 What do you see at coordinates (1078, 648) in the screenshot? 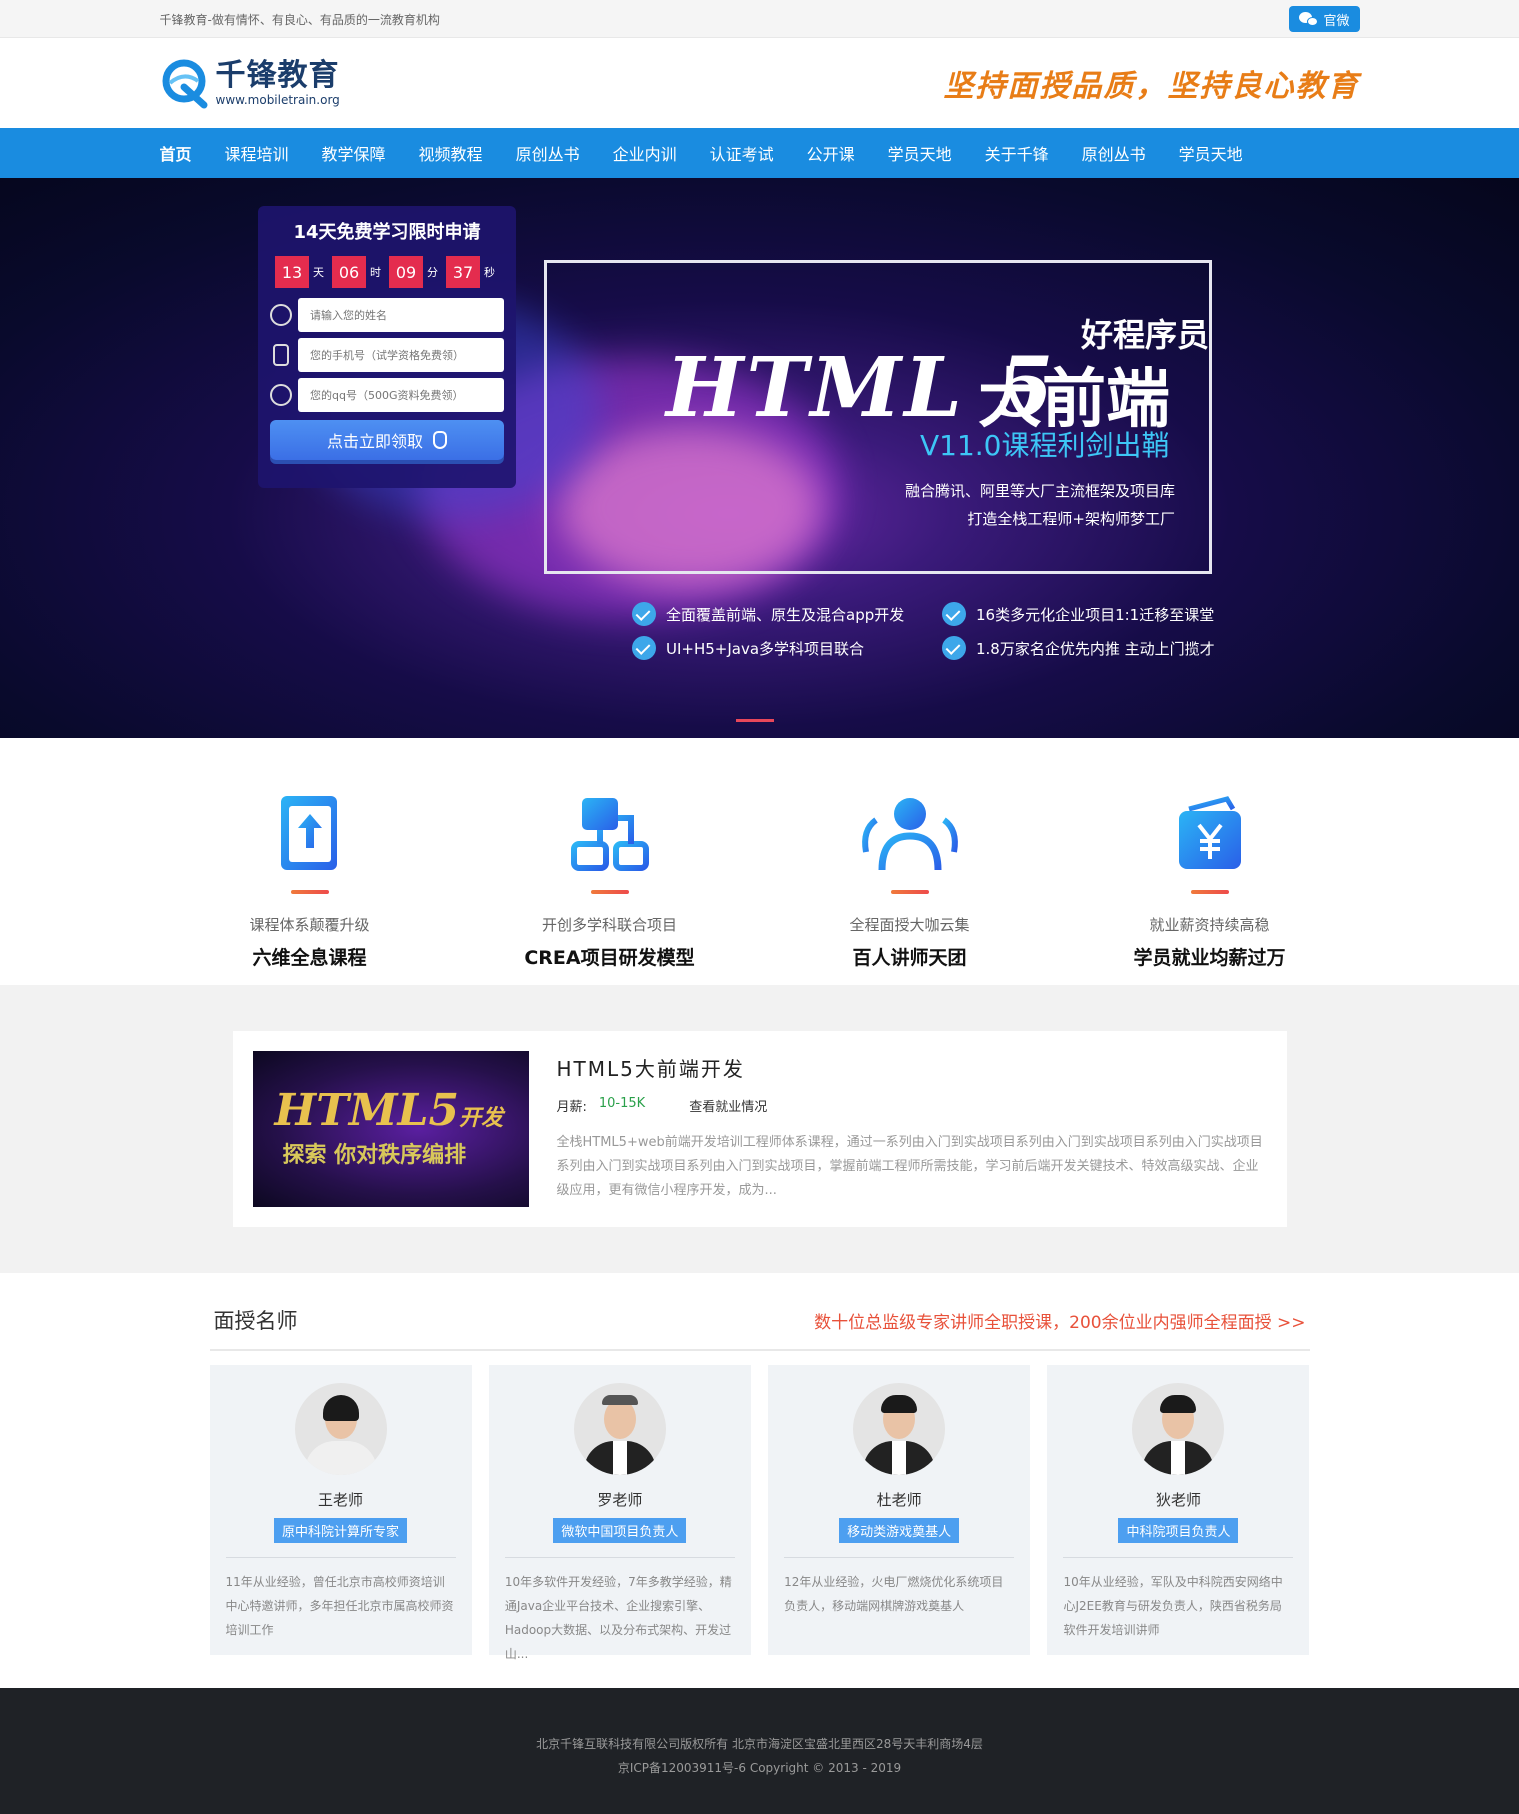
I see `banner-feature: 1.8万家名企优先内推 主动上门揽才` at bounding box center [1078, 648].